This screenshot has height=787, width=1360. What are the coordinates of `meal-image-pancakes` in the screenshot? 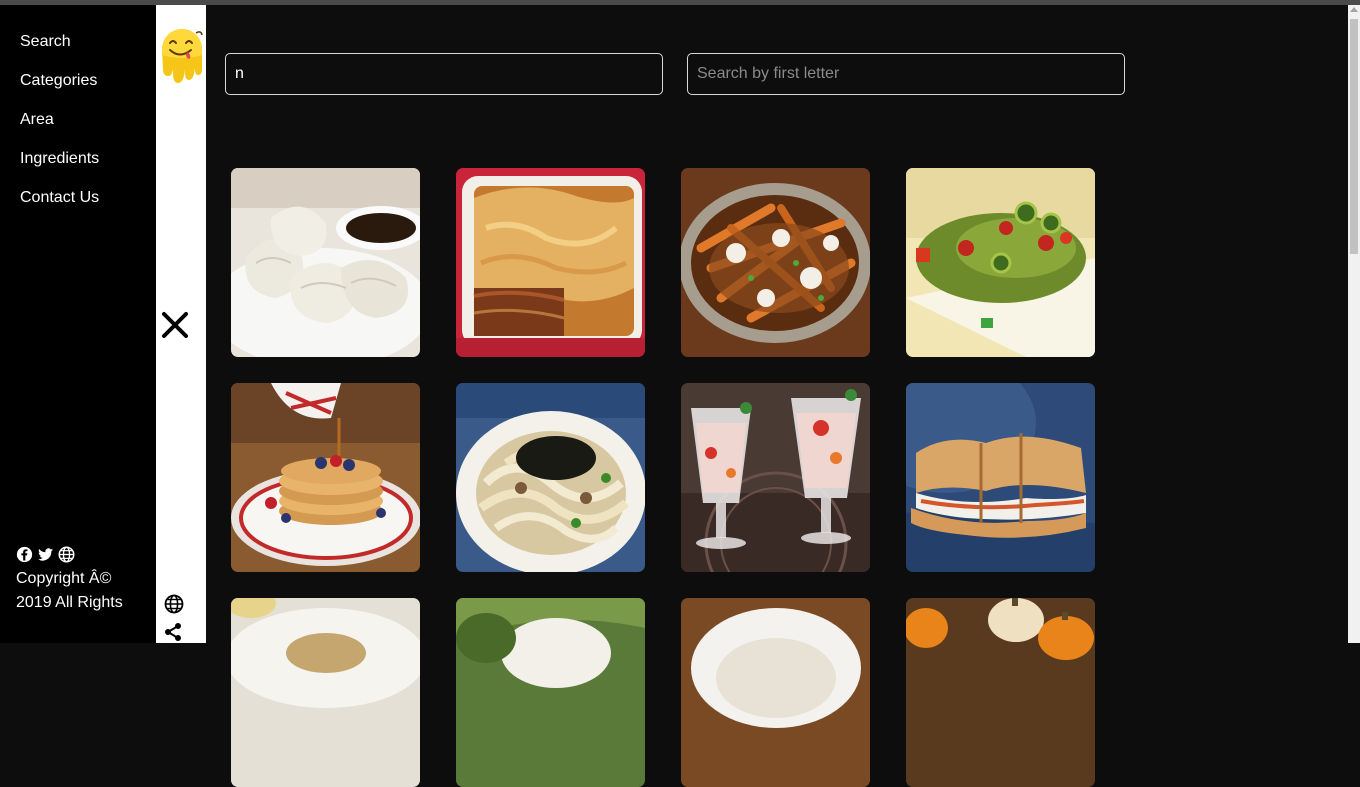 It's located at (325, 477).